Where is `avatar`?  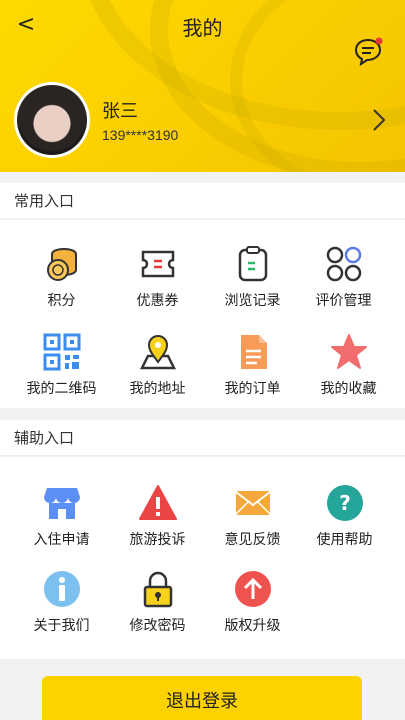
avatar is located at coordinates (52, 120).